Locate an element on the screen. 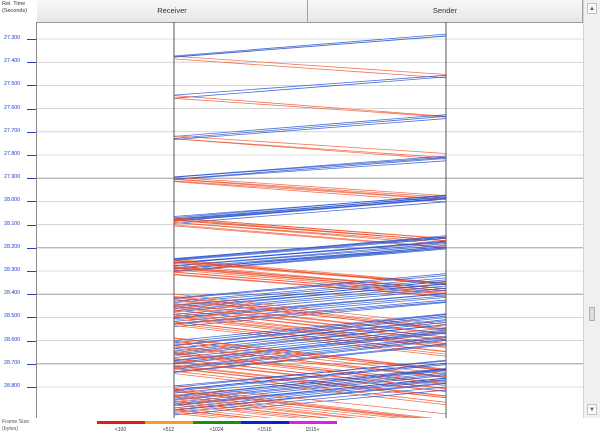 The width and height of the screenshot is (600, 434). time-tick-label: 28.300 is located at coordinates (12, 270).